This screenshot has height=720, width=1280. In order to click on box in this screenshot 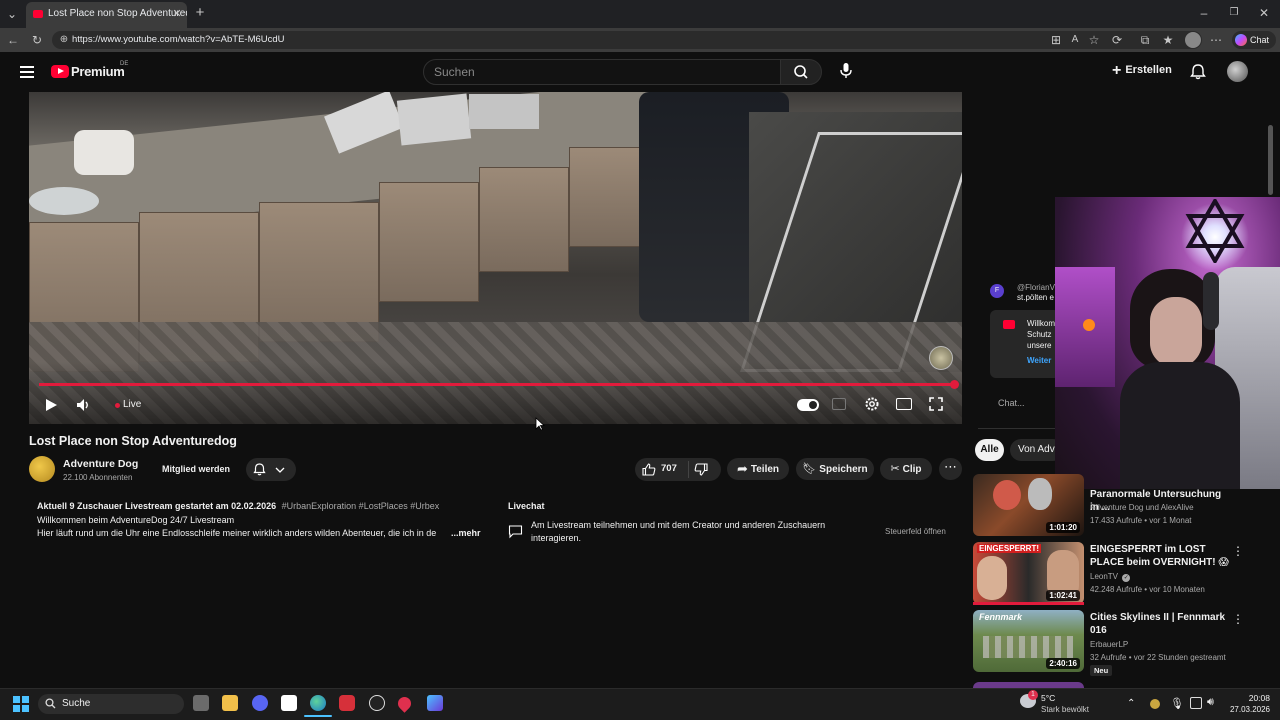, I will do `click(504, 111)`.